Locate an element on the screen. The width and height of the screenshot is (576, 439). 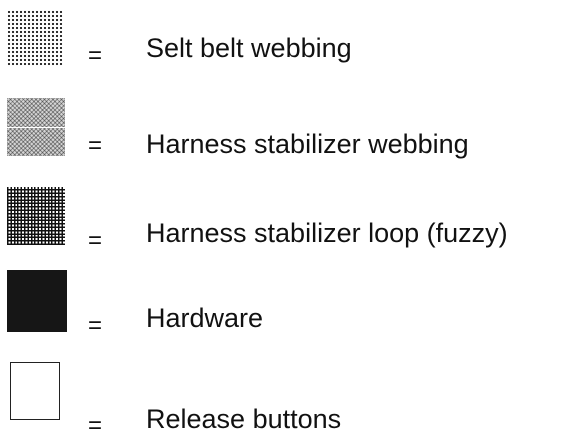
legend-label: Selt belt webbing is located at coordinates (249, 48).